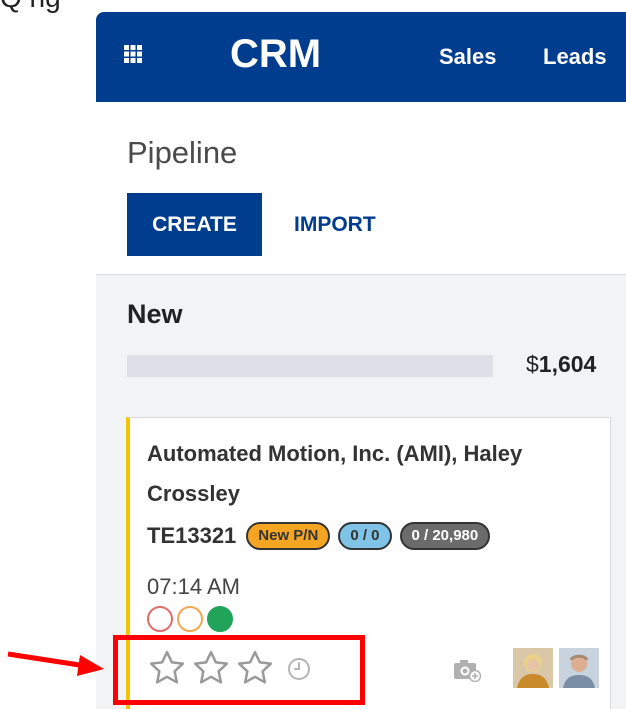  What do you see at coordinates (361, 57) in the screenshot?
I see `top-navbar: CRM Sales Leads` at bounding box center [361, 57].